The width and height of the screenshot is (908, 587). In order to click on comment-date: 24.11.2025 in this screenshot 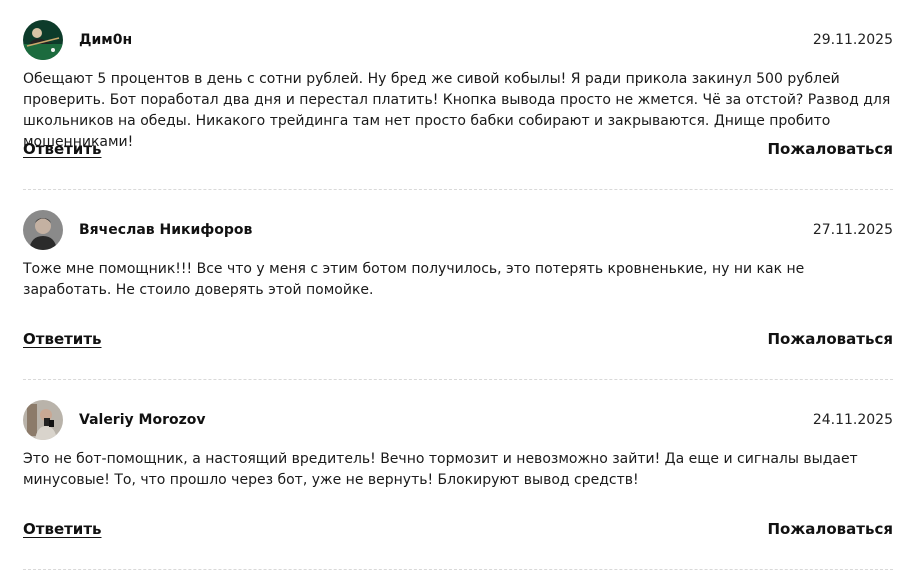, I will do `click(852, 420)`.